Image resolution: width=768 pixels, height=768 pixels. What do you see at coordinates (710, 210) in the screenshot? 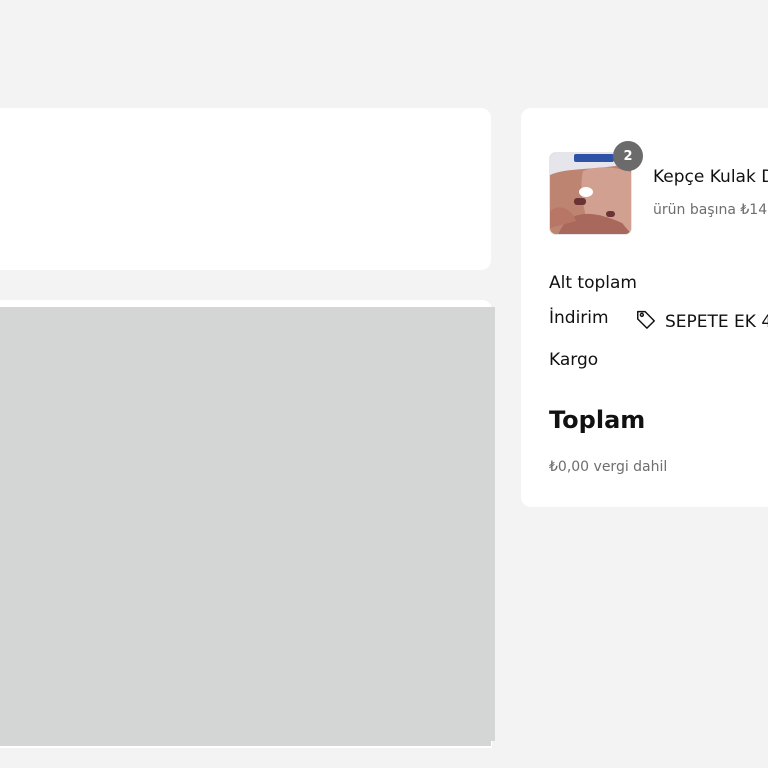
I see `product-unit-price: ürün başına ₺149` at bounding box center [710, 210].